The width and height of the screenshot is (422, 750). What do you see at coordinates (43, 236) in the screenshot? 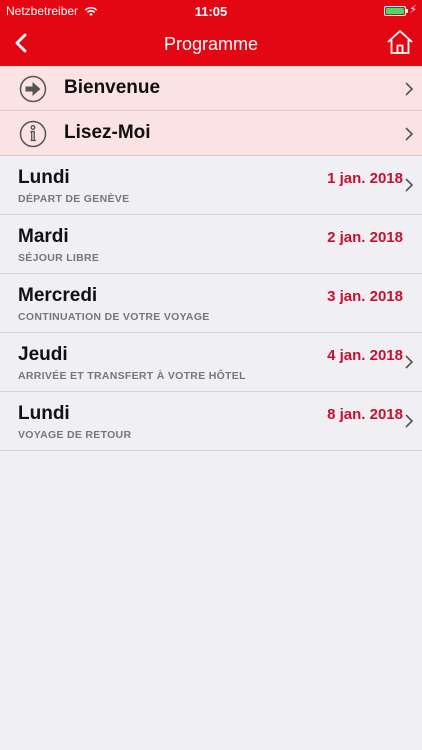
I see `day-name: Mardi` at bounding box center [43, 236].